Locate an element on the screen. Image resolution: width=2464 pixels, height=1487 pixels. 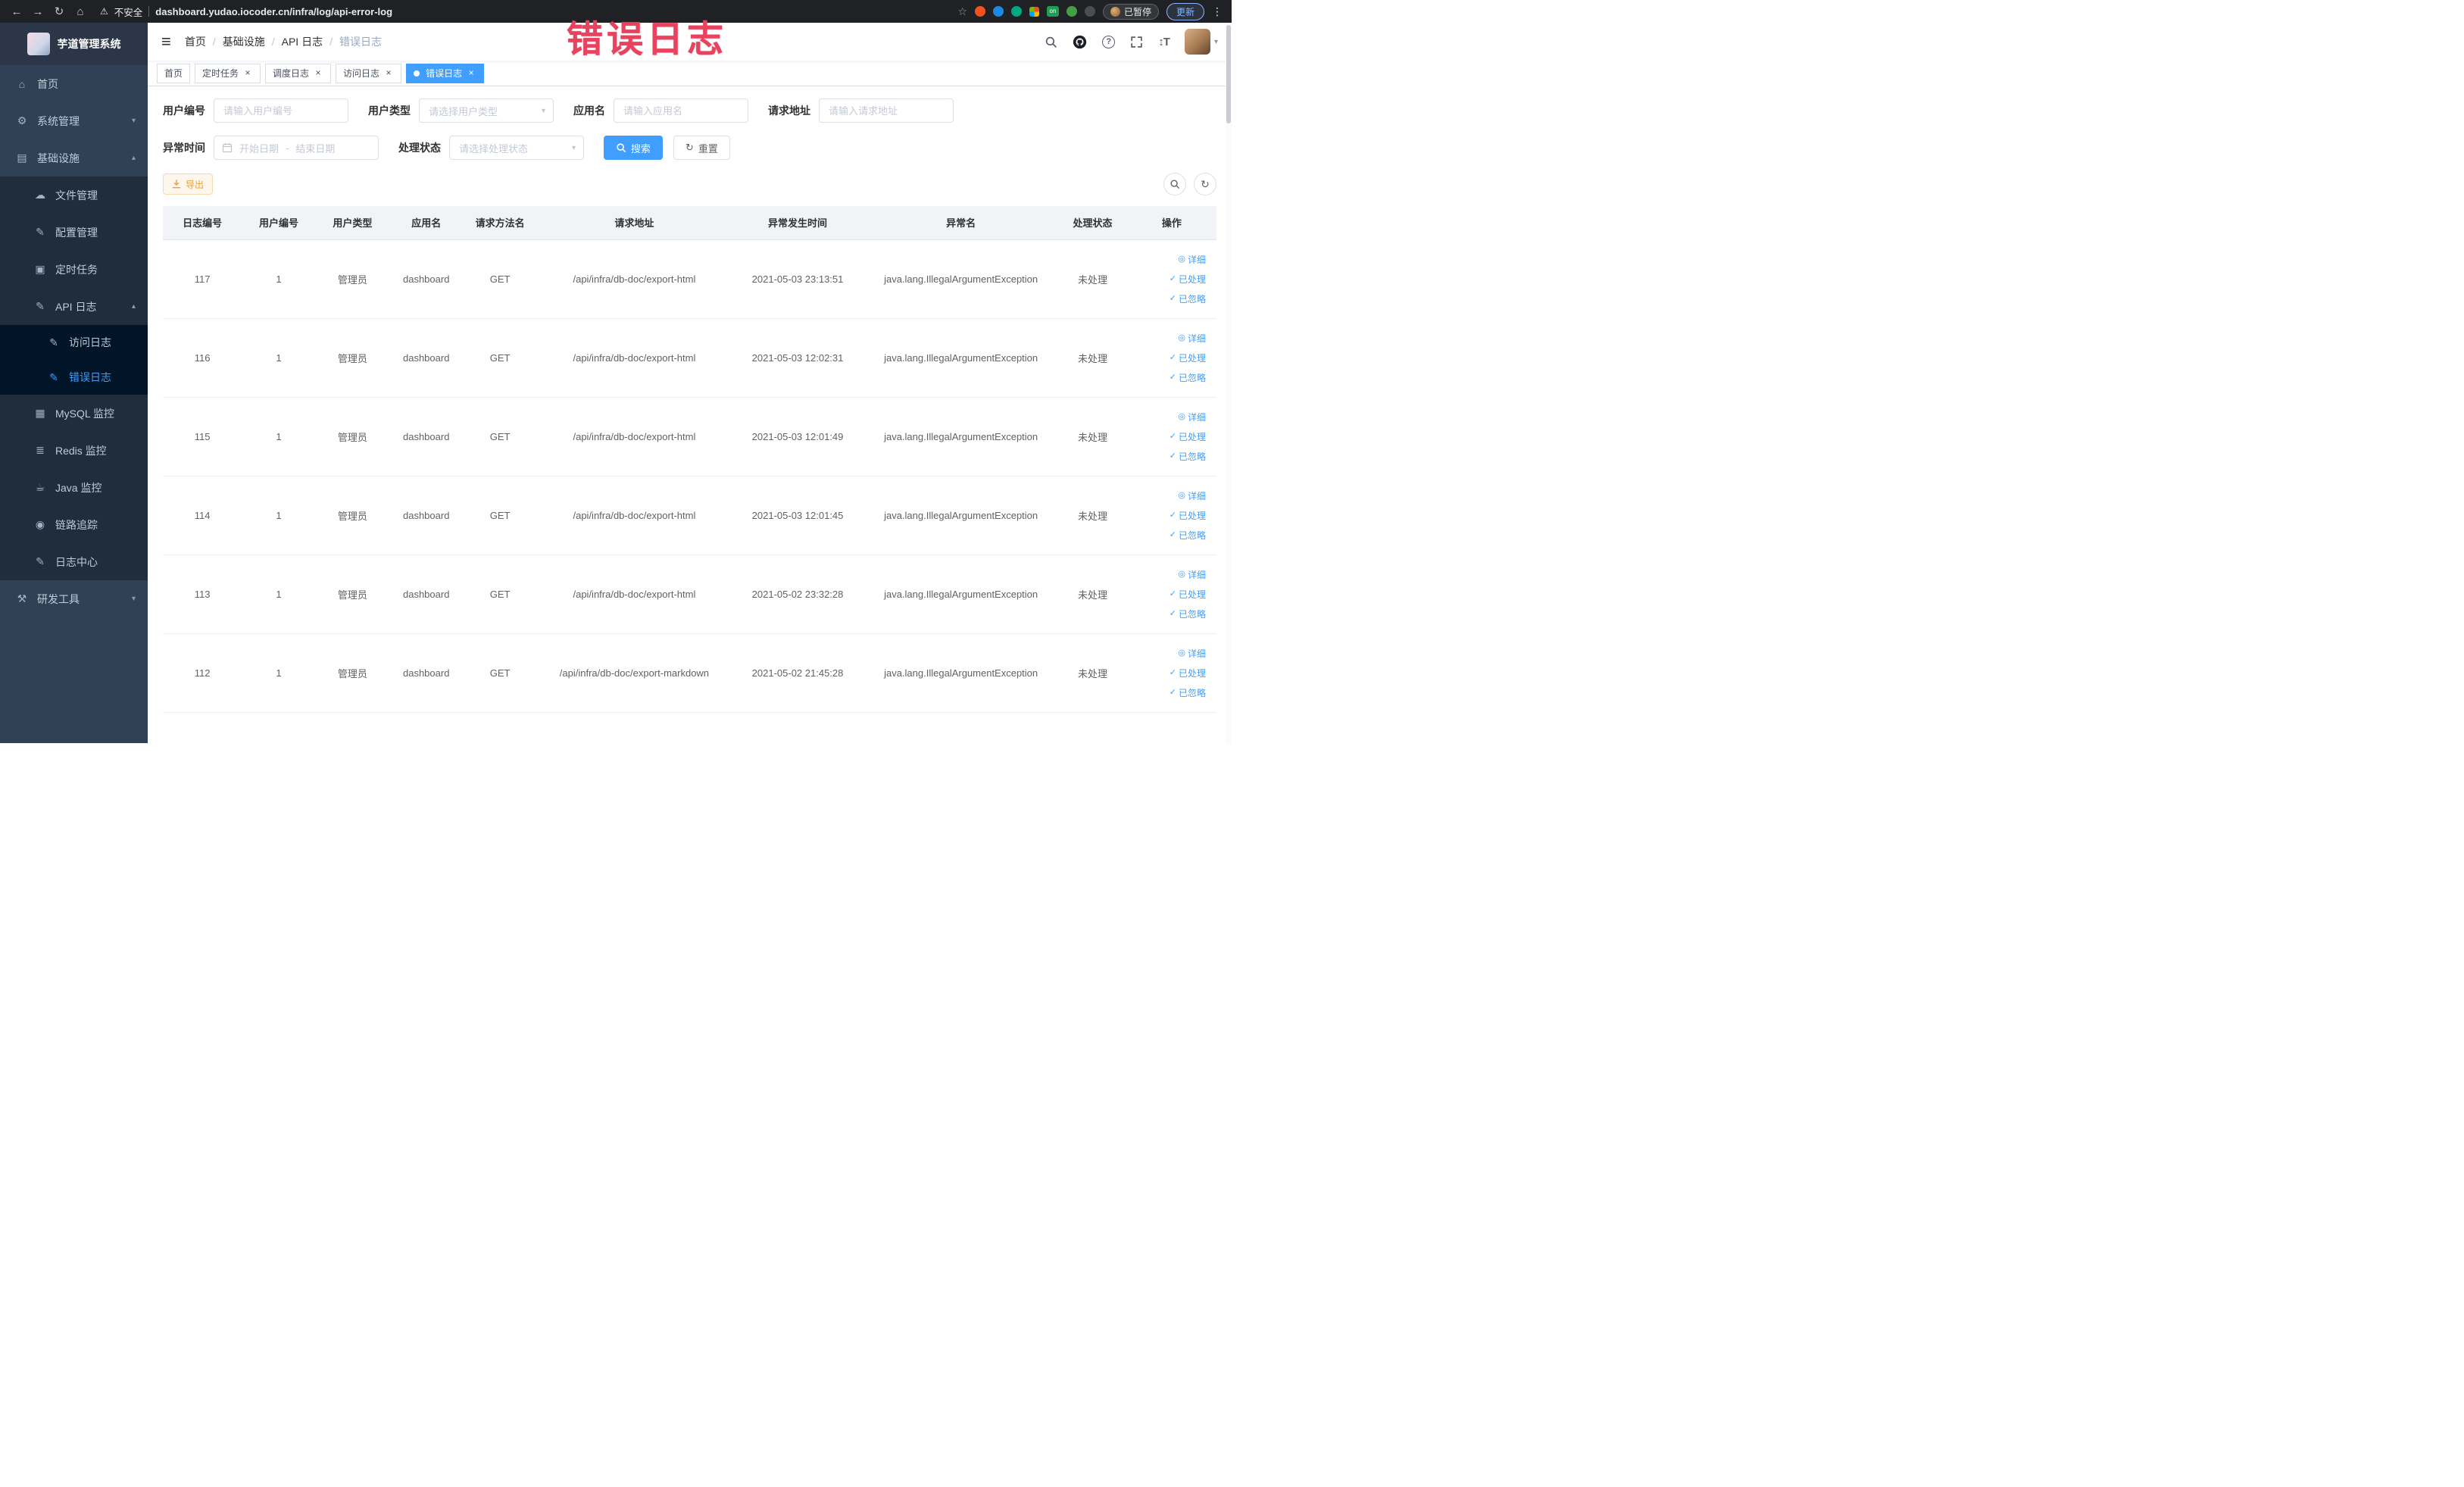
scrollbar-thumb is located at coordinates (1228, 74).